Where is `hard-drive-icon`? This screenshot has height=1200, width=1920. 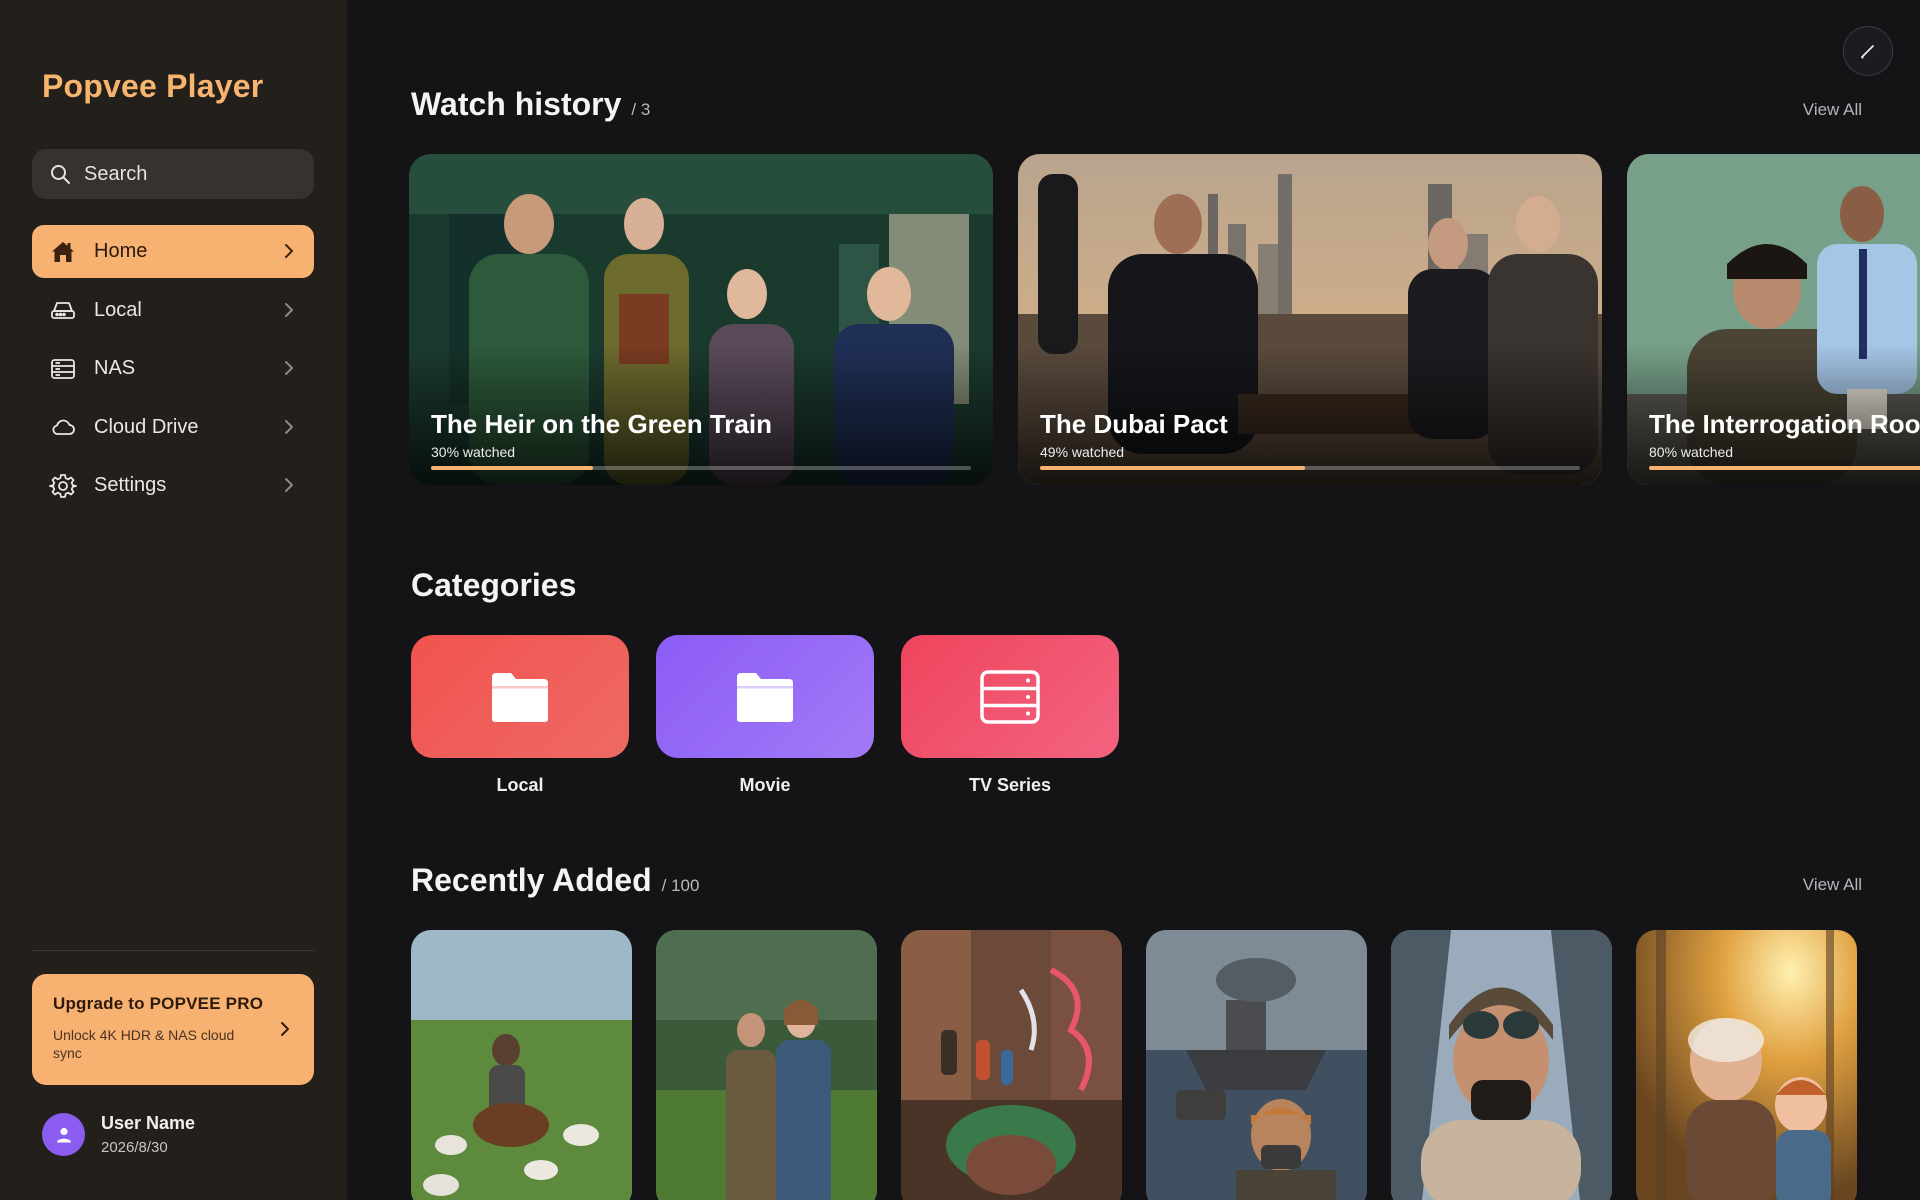 hard-drive-icon is located at coordinates (63, 310).